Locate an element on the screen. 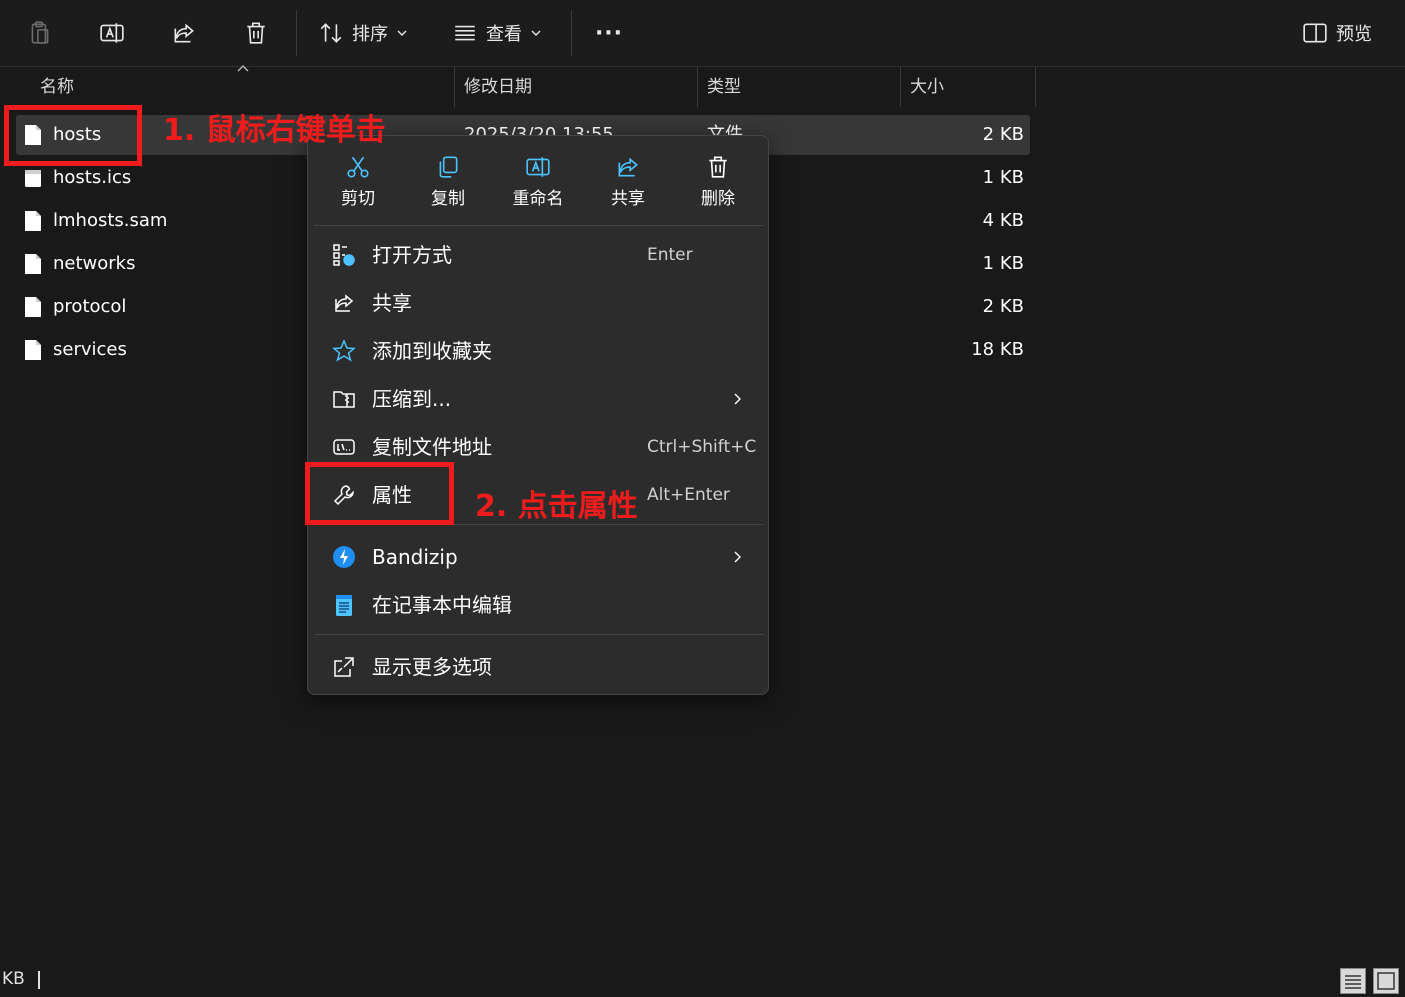 The image size is (1405, 997). preview-label: 预览 is located at coordinates (1354, 34).